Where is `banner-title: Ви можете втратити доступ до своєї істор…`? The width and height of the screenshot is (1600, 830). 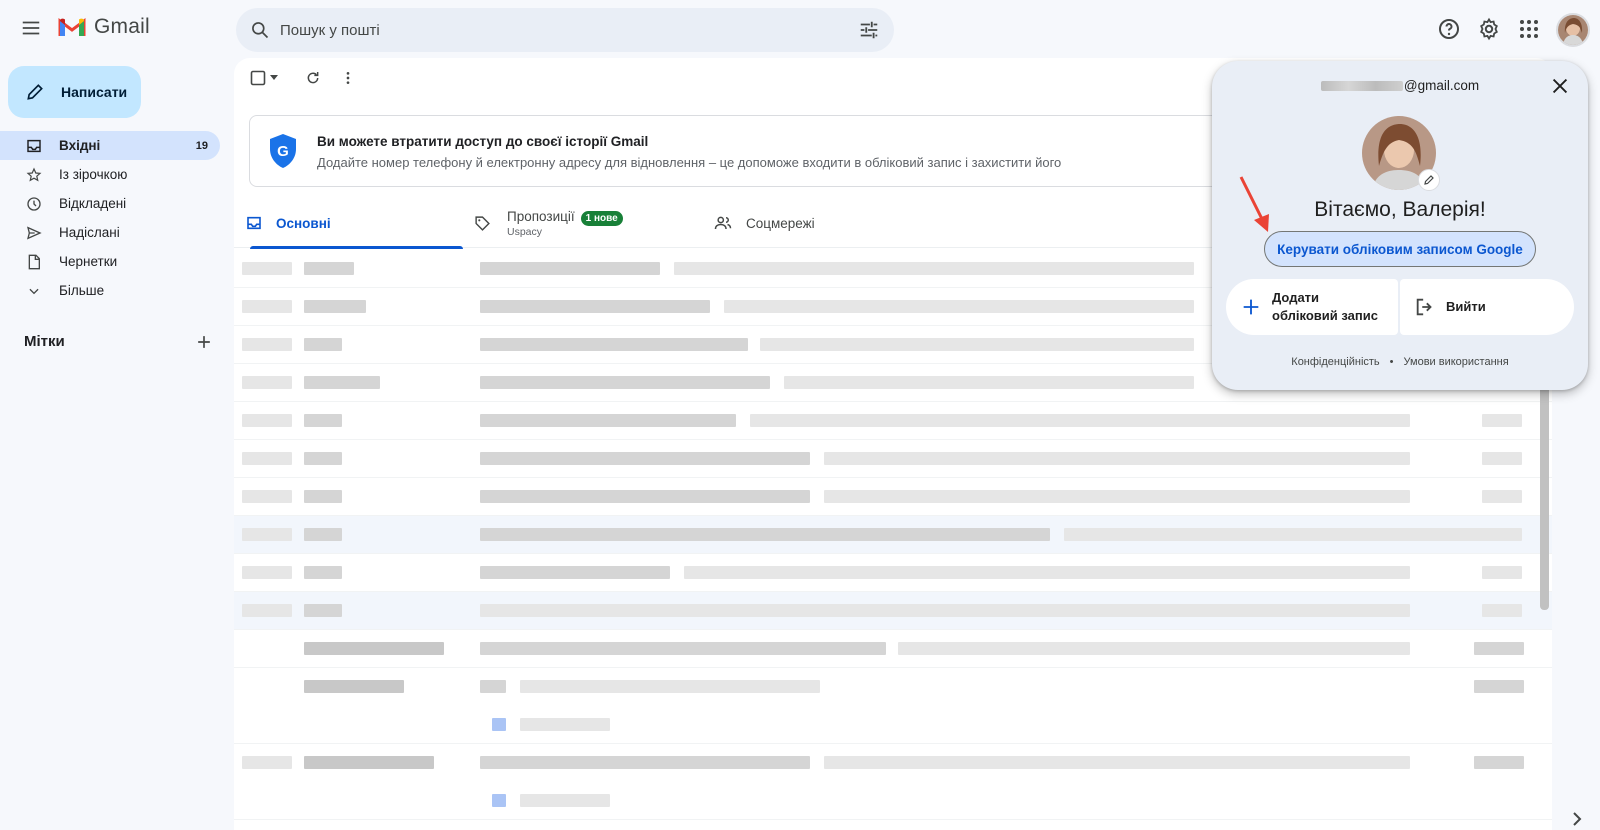
banner-title: Ви можете втратити доступ до своєї істор… is located at coordinates (483, 141).